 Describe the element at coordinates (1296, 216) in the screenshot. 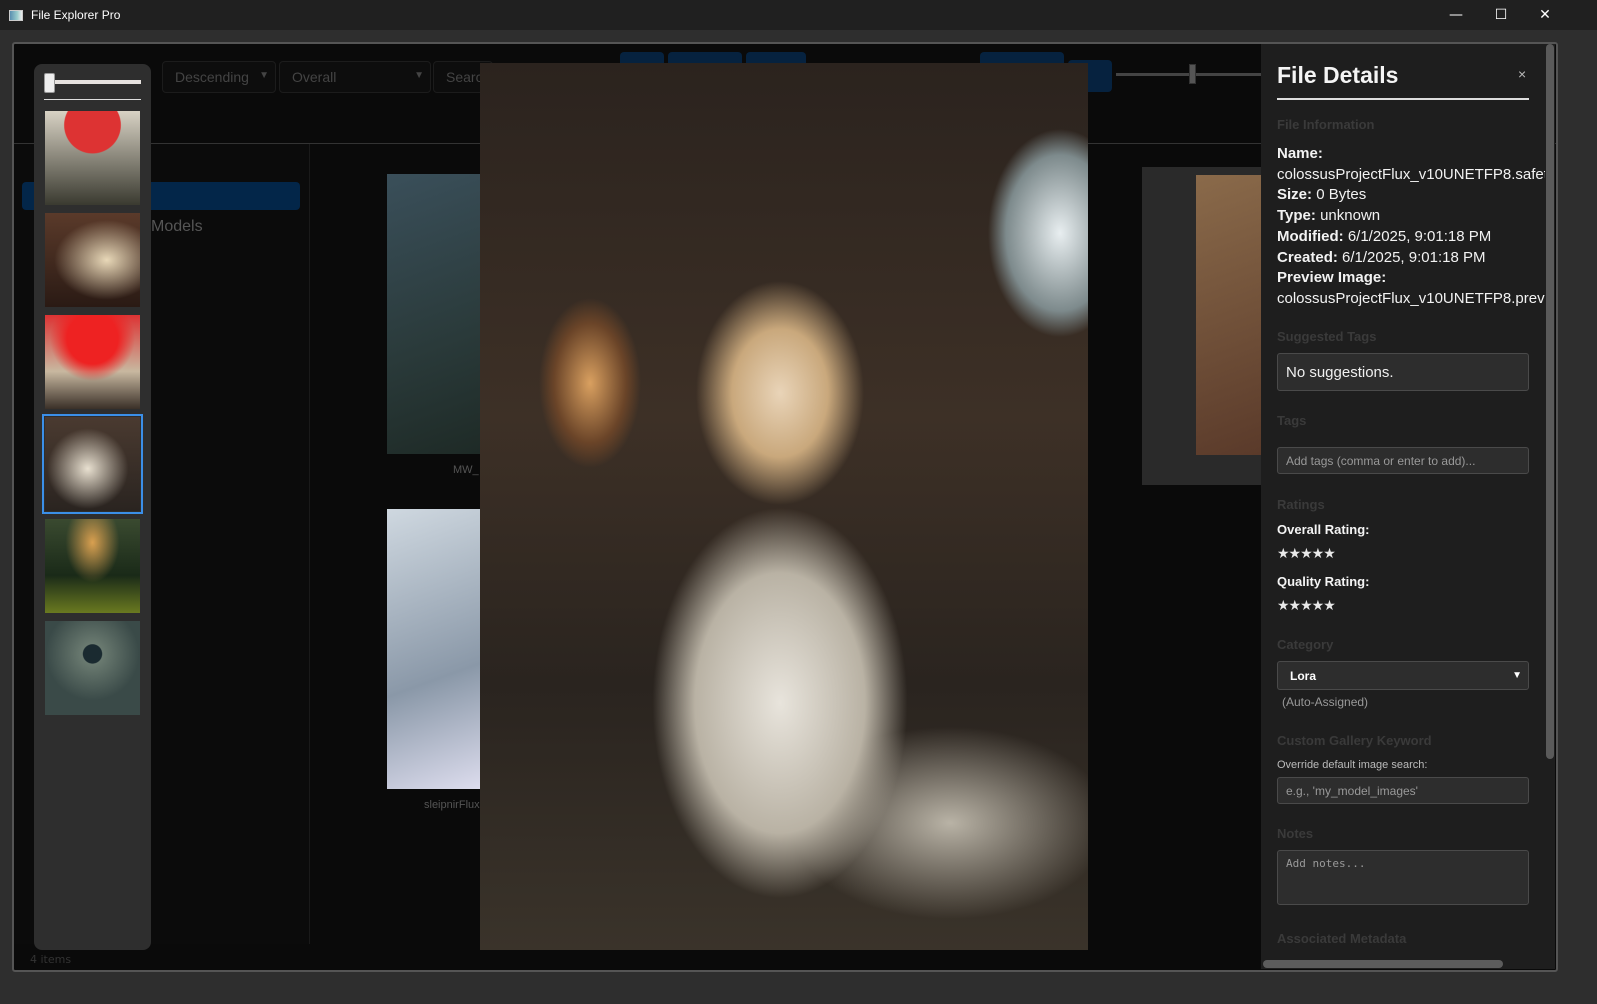

I see `type-label: Type:` at that location.